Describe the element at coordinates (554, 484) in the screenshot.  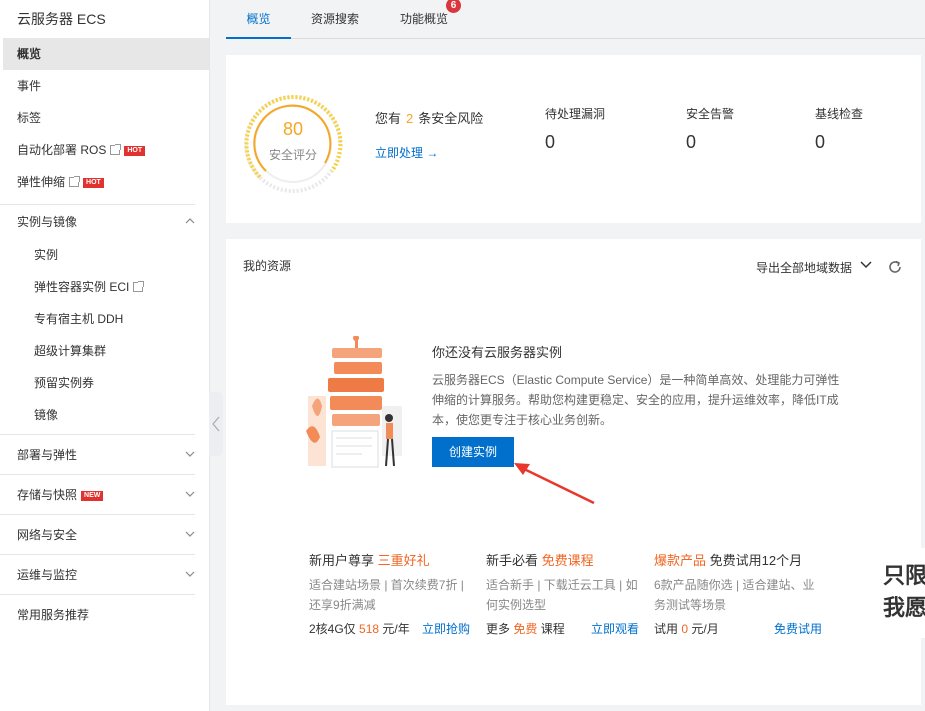
I see `red-arrow-annotation` at that location.